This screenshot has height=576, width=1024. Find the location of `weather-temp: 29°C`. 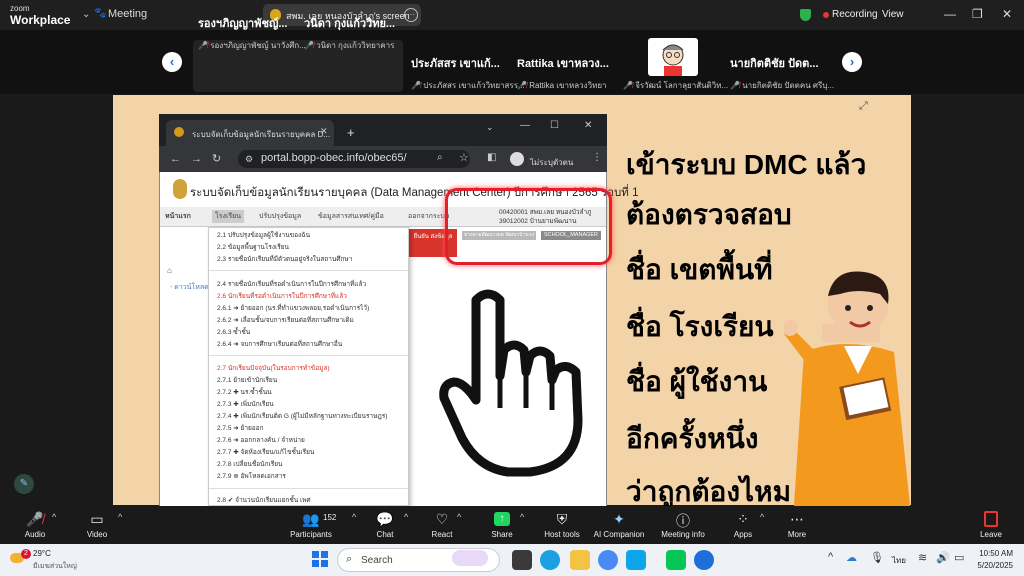

weather-temp: 29°C is located at coordinates (42, 553).